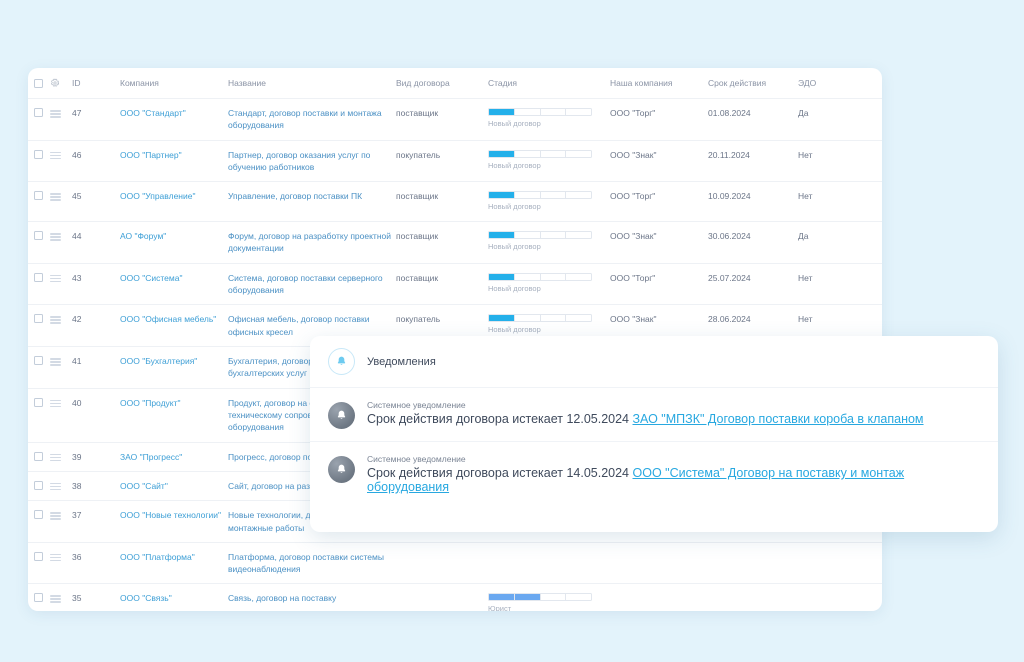  Describe the element at coordinates (442, 83) in the screenshot. I see `column-header-kind: Вид договора` at that location.